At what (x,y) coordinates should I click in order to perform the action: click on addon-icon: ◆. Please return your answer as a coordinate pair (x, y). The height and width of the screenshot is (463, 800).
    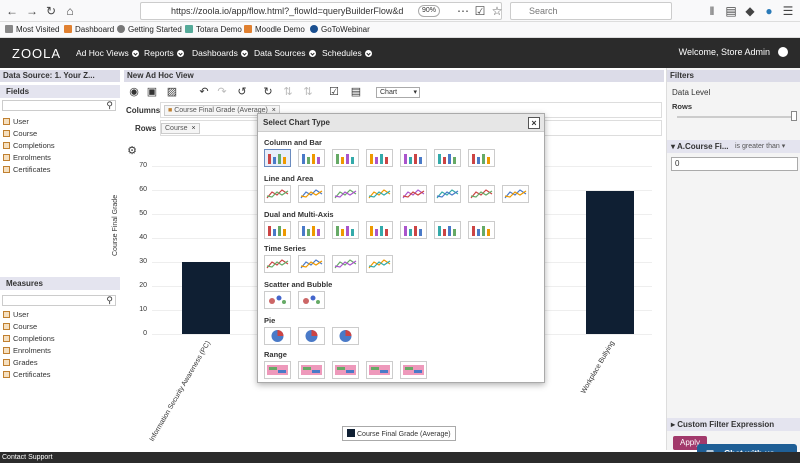
    Looking at the image, I should click on (750, 11).